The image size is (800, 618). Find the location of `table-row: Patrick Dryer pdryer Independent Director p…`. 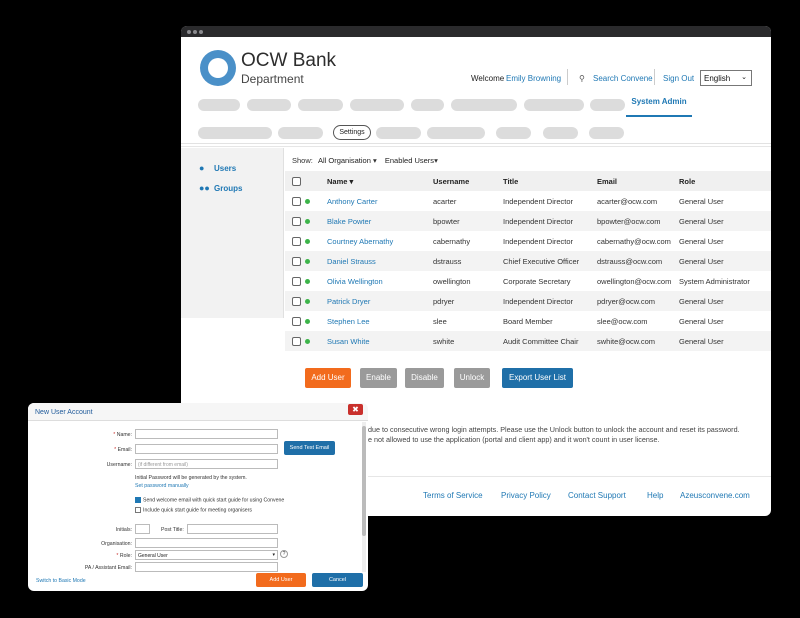

table-row: Patrick Dryer pdryer Independent Director p… is located at coordinates (528, 301).